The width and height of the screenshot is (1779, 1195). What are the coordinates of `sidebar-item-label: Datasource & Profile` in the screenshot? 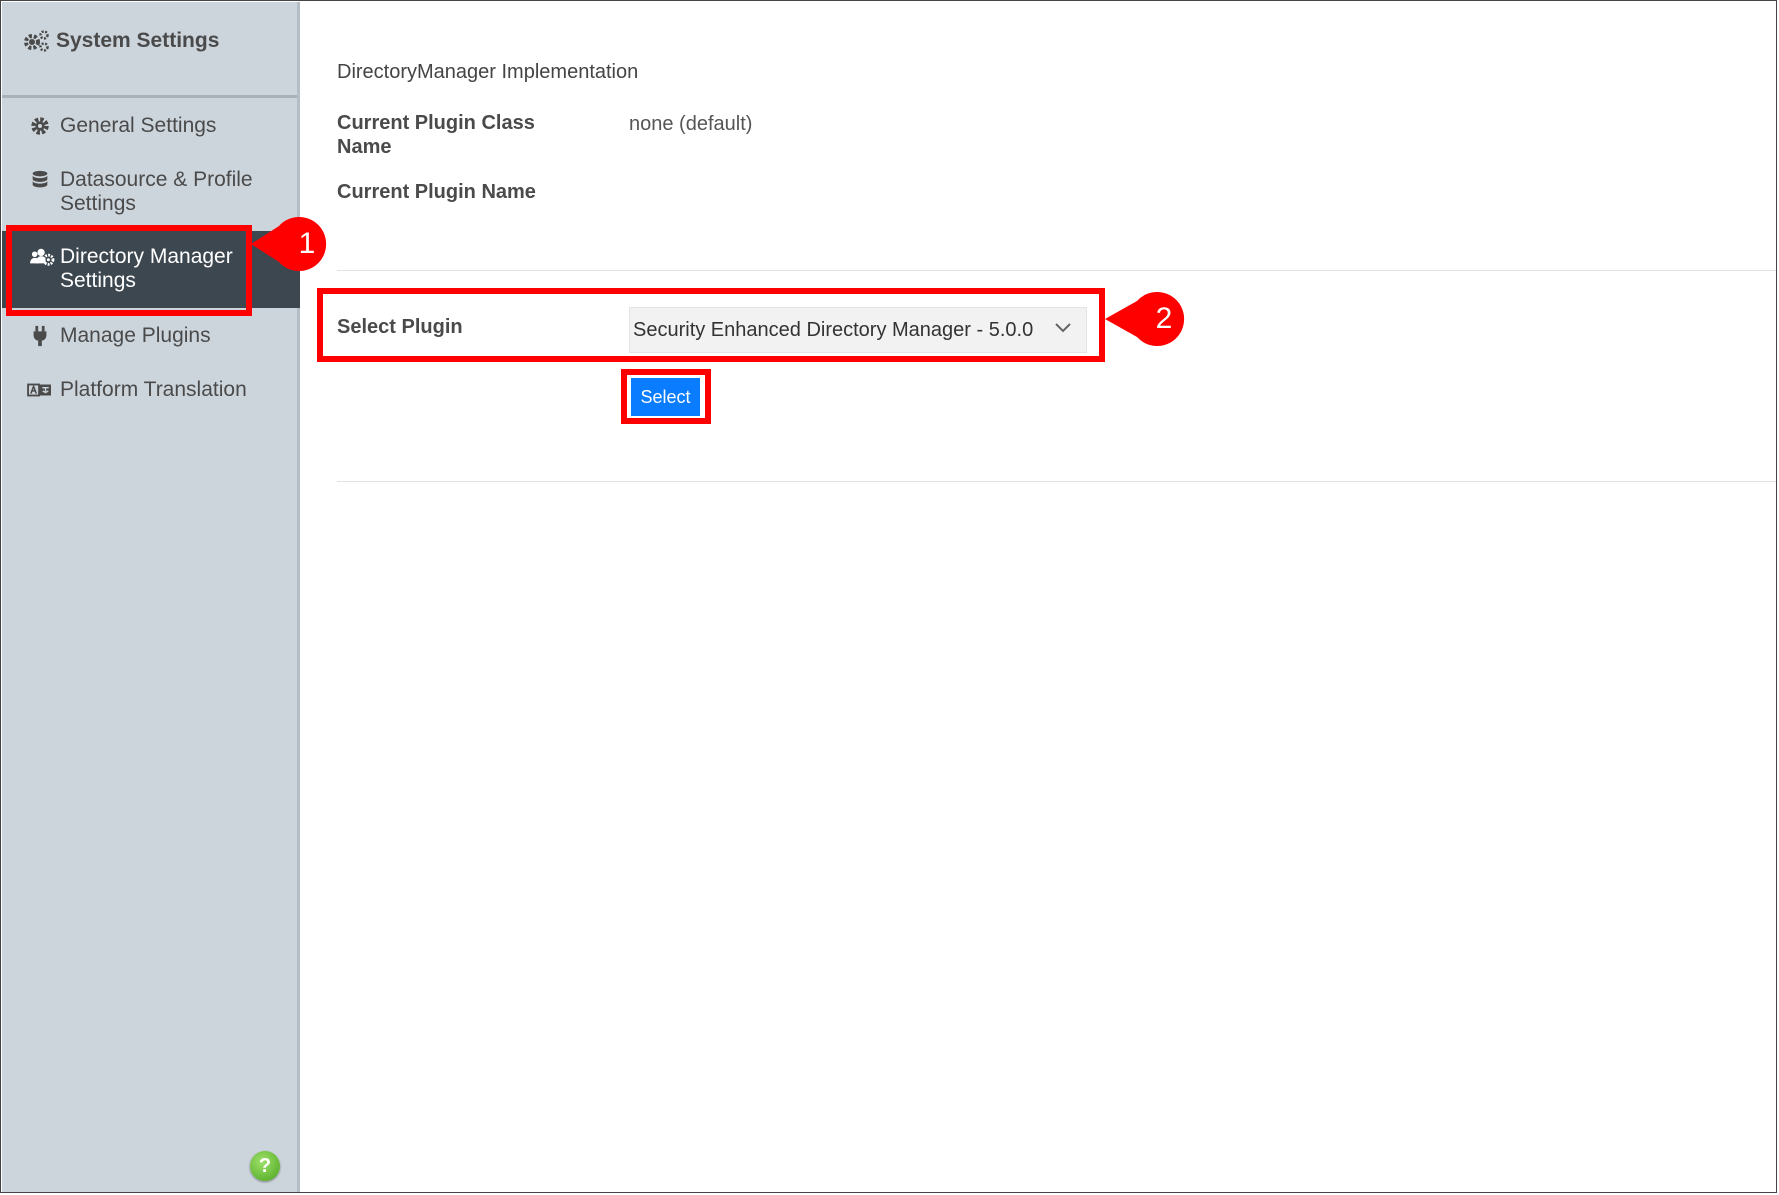 It's located at (156, 179).